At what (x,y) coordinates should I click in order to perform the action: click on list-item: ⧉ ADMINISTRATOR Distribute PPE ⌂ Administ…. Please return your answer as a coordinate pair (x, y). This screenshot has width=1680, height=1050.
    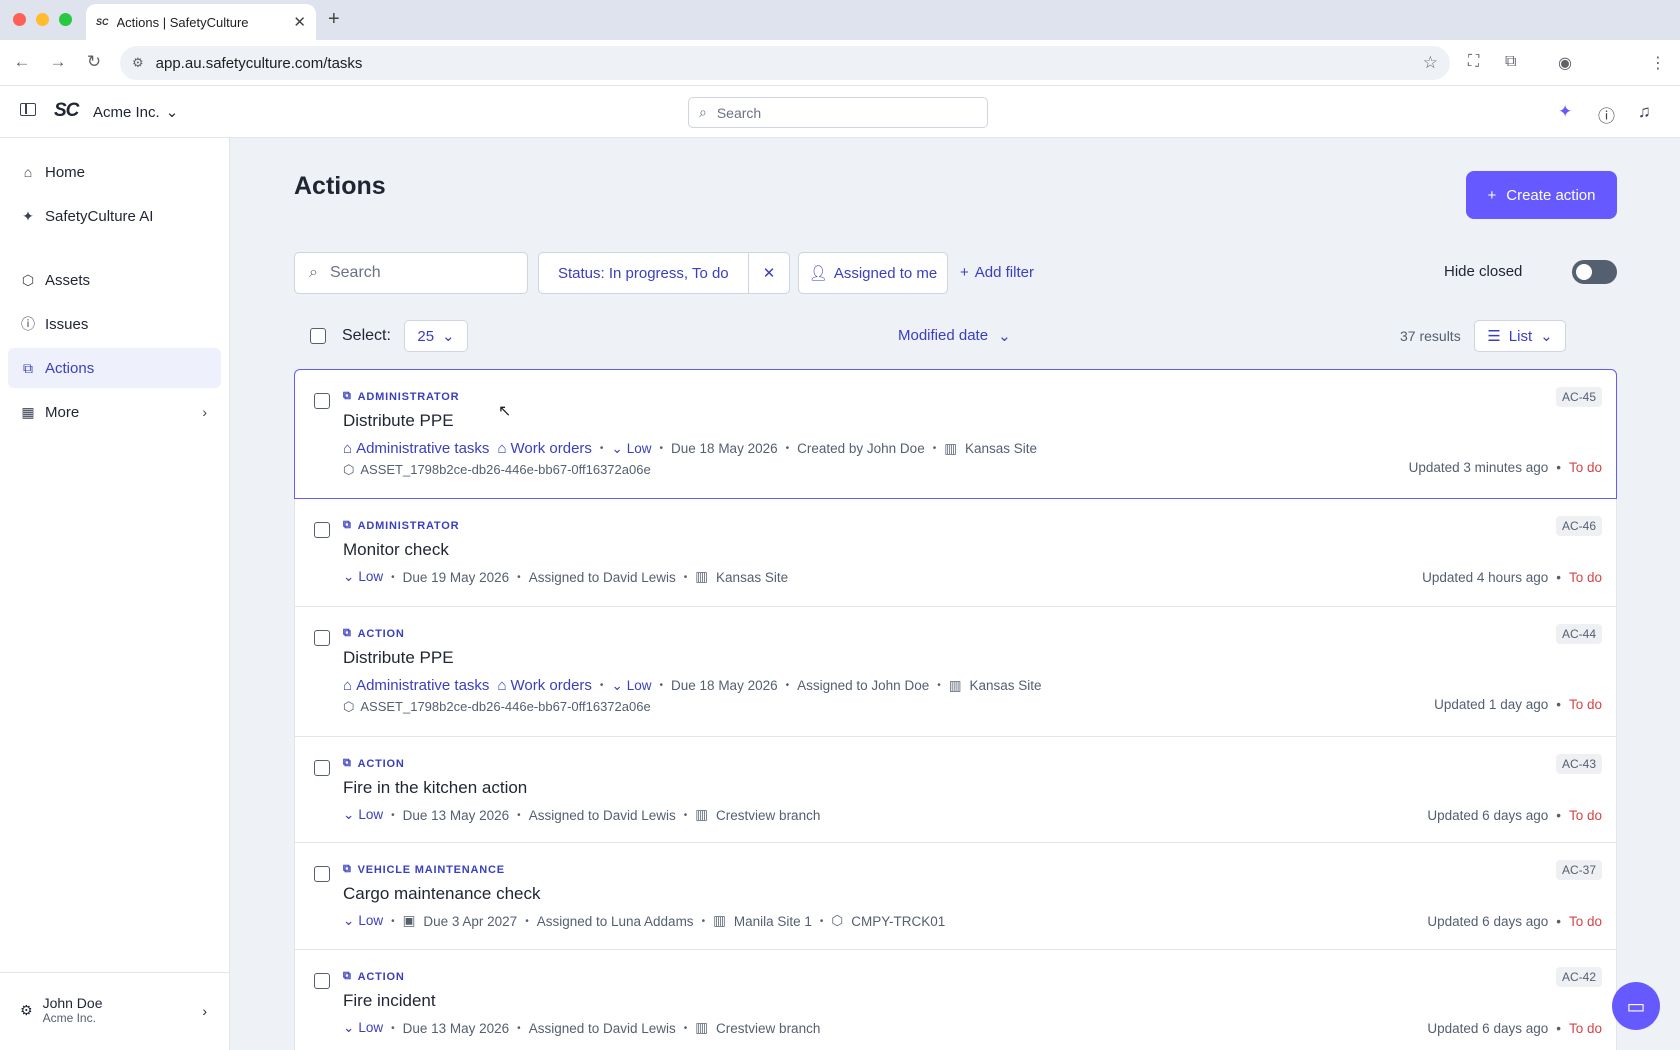
    Looking at the image, I should click on (955, 434).